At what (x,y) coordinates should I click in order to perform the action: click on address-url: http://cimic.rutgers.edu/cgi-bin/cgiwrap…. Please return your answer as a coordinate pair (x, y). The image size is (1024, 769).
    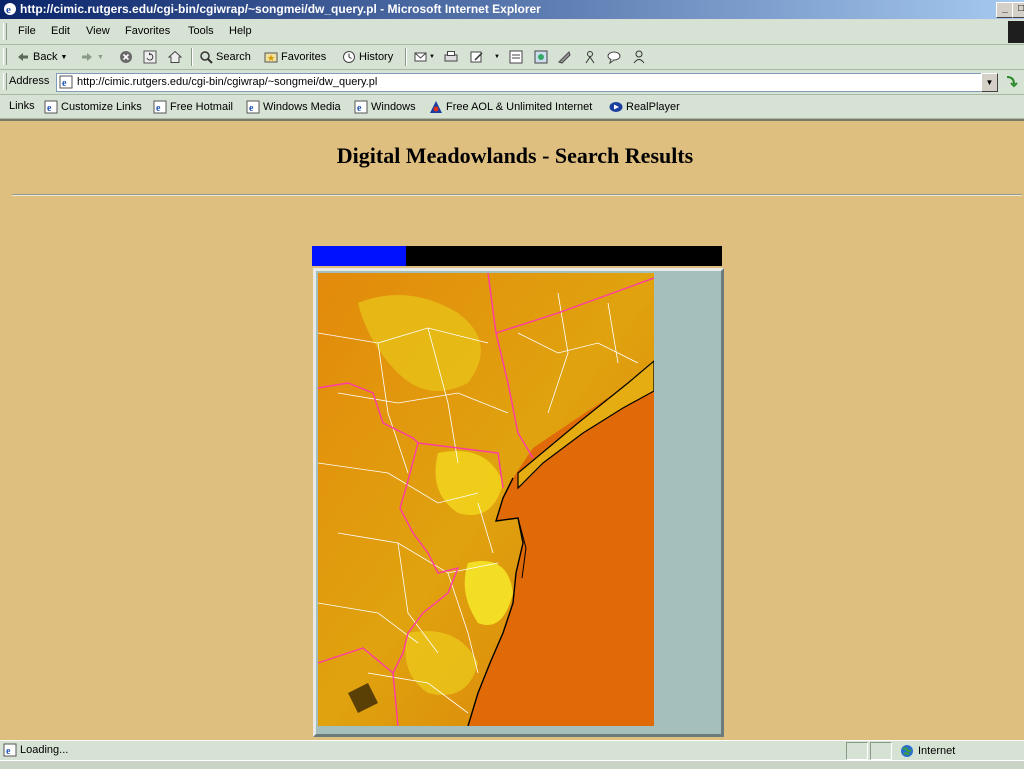
    Looking at the image, I should click on (227, 82).